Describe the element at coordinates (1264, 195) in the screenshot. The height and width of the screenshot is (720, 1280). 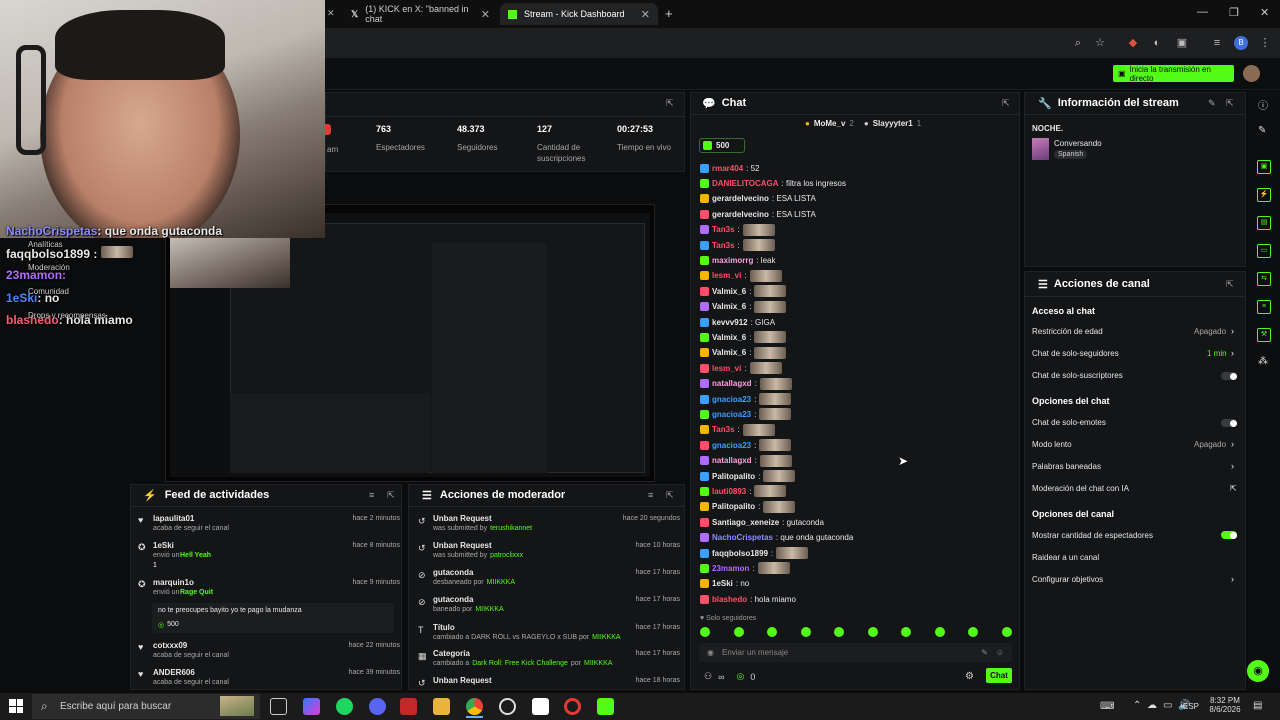
I see `rail-lightning-icon: ⚡` at that location.